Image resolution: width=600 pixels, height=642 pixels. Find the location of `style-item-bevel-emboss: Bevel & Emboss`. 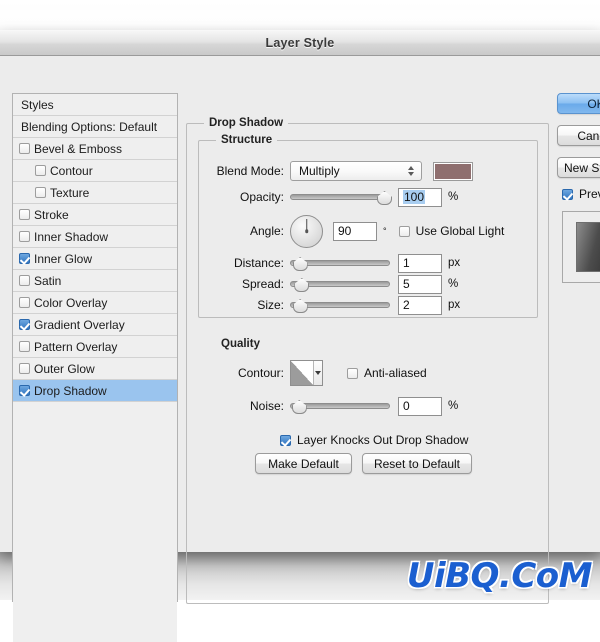

style-item-bevel-emboss: Bevel & Emboss is located at coordinates (95, 149).